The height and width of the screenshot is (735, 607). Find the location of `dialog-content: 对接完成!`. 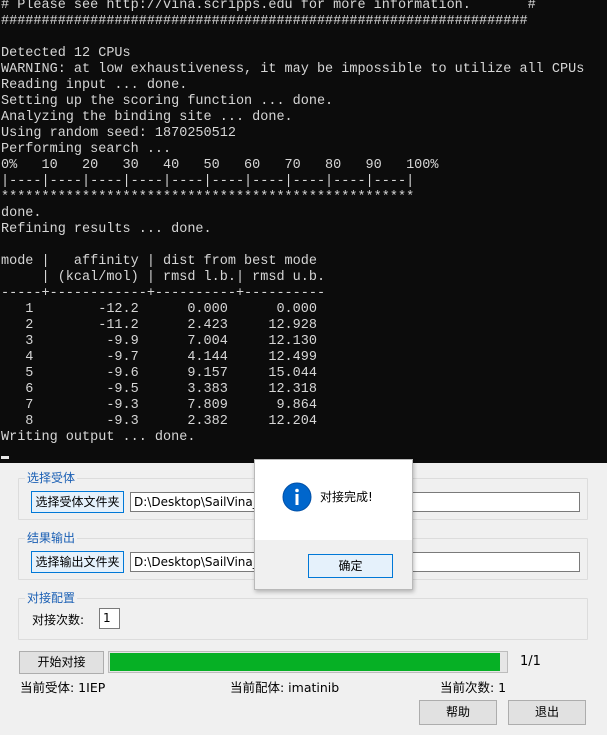

dialog-content: 对接完成! is located at coordinates (333, 500).